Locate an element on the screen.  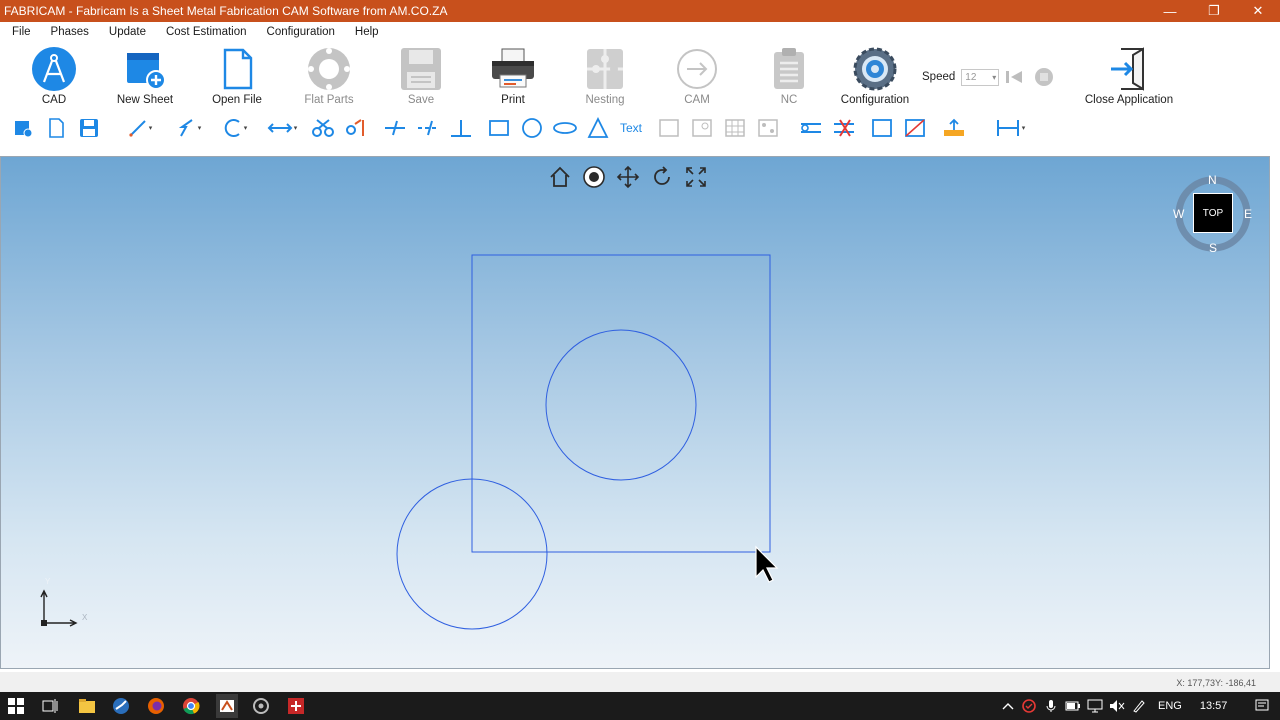
flat-parts-button: Flat Parts is located at coordinates (329, 77).